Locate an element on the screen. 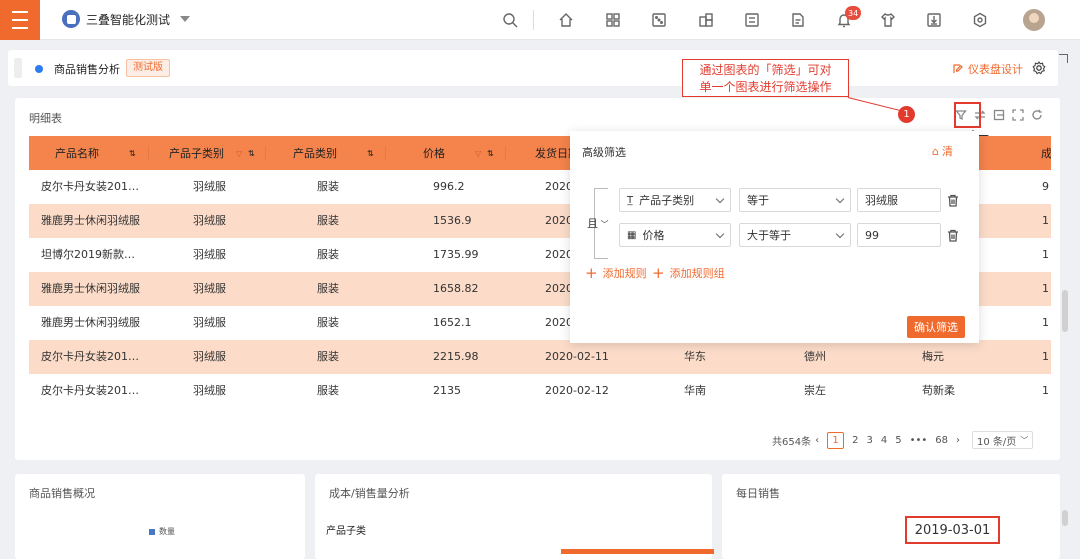  logic-select: 且 ﹀ is located at coordinates (598, 223).